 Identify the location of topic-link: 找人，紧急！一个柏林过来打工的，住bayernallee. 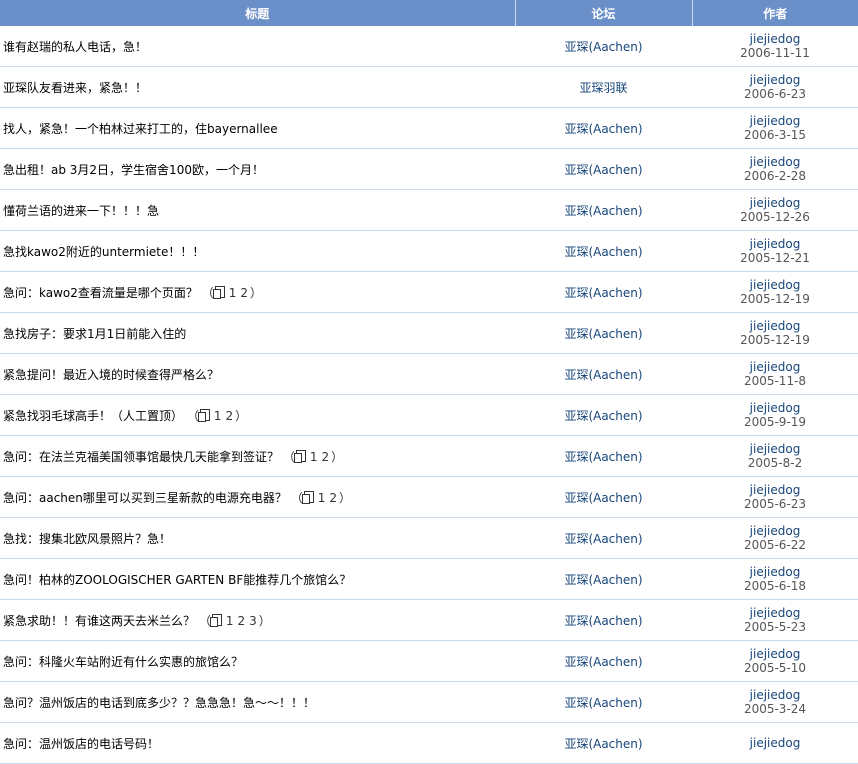
(140, 129).